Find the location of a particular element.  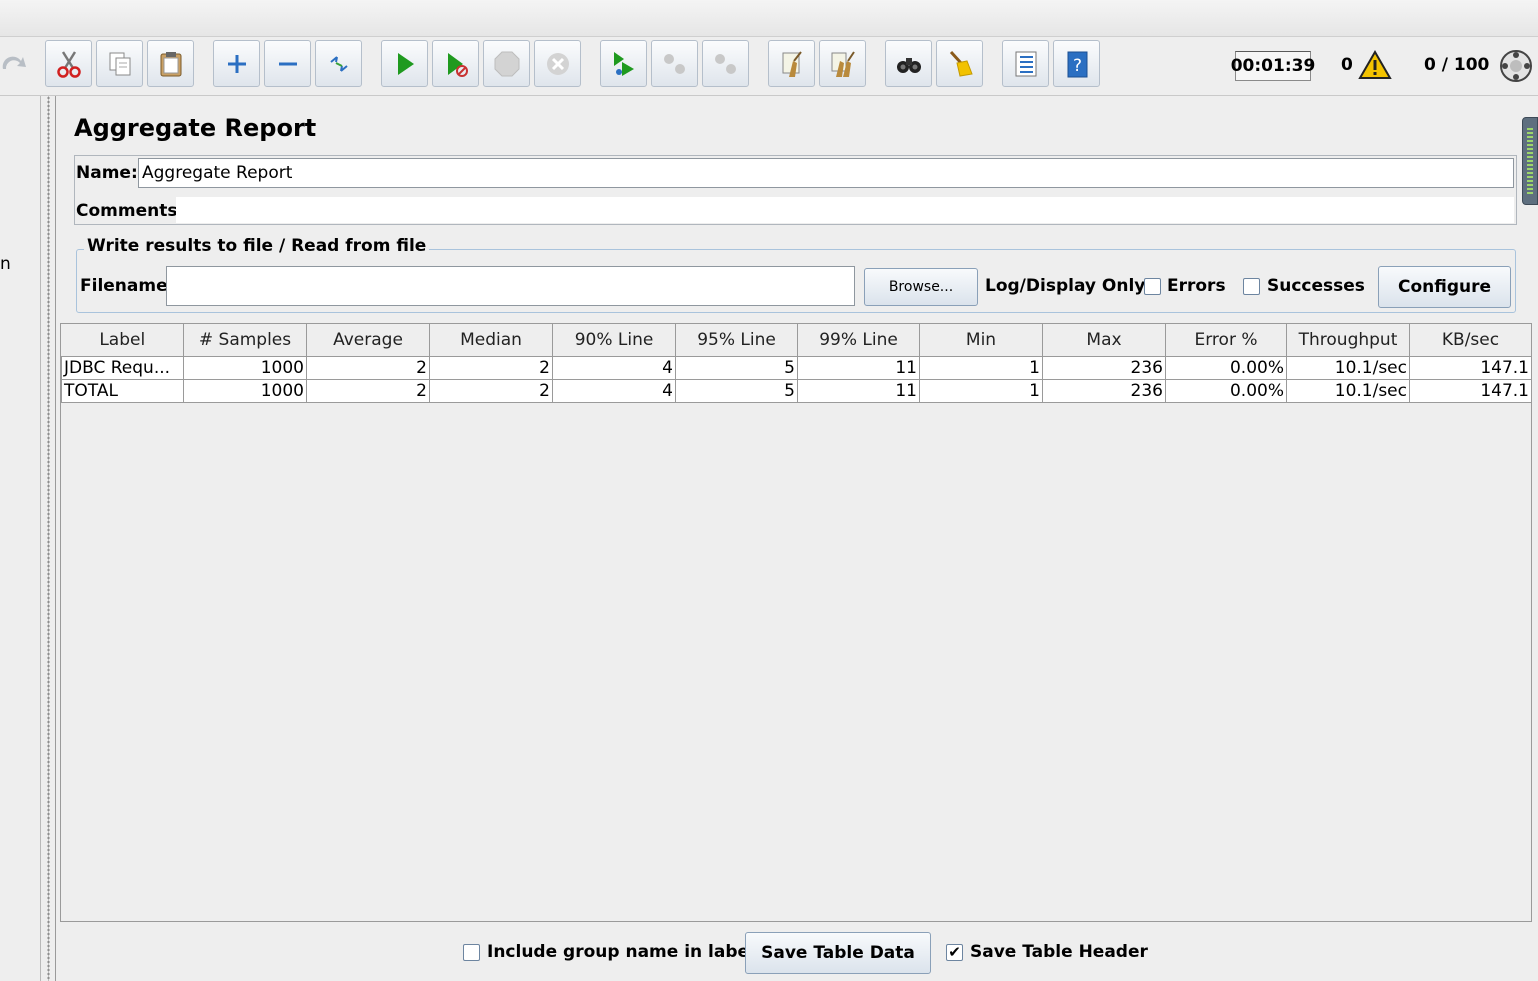

page-title: Aggregate Report is located at coordinates (195, 128).